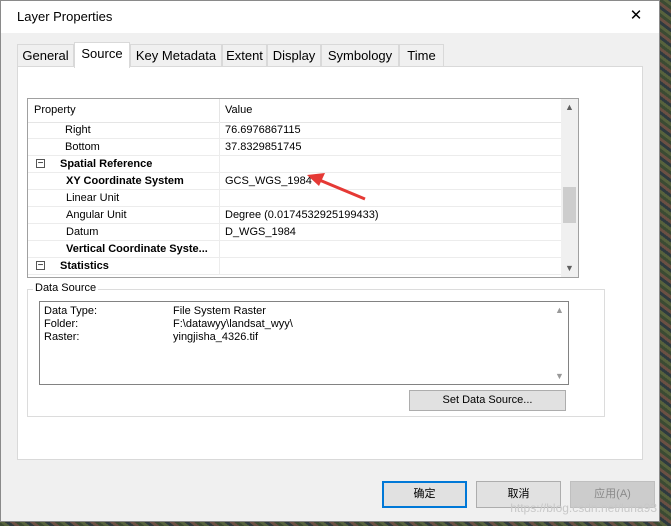 The width and height of the screenshot is (671, 526). What do you see at coordinates (45, 55) in the screenshot?
I see `tab-general: General` at bounding box center [45, 55].